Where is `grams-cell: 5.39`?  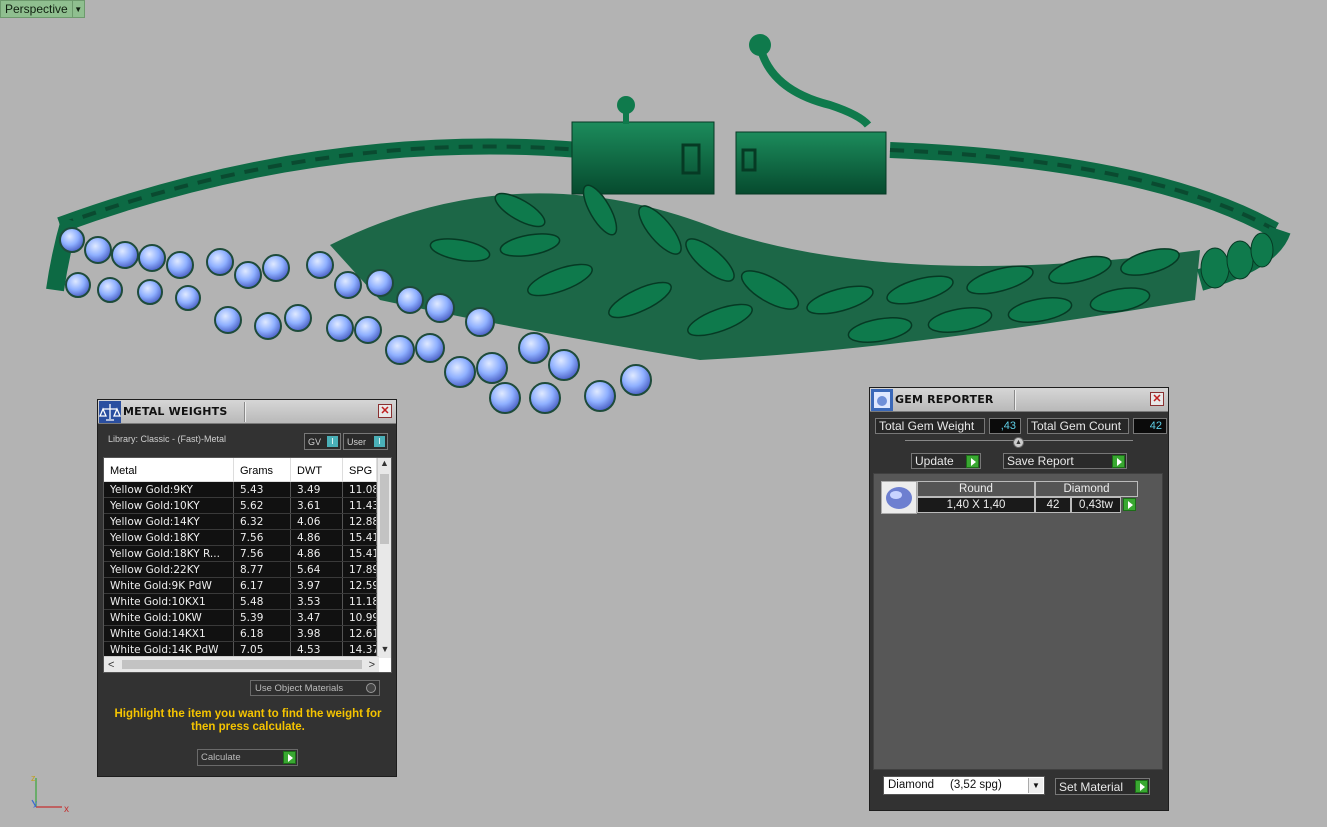 grams-cell: 5.39 is located at coordinates (262, 617).